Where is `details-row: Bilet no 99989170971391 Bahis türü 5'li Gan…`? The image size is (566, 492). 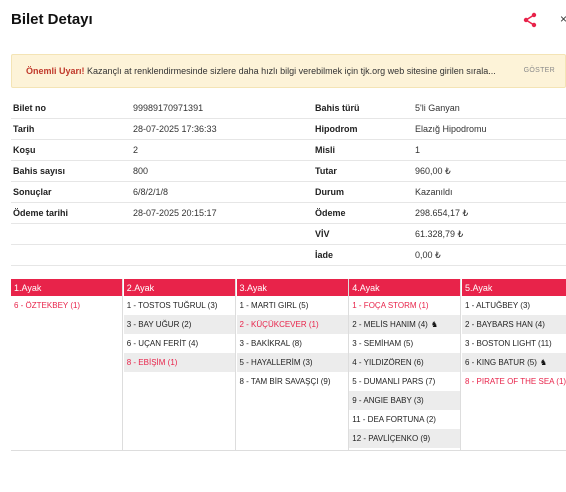
details-row: Bilet no 99989170971391 Bahis türü 5'li Gan… is located at coordinates (288, 108).